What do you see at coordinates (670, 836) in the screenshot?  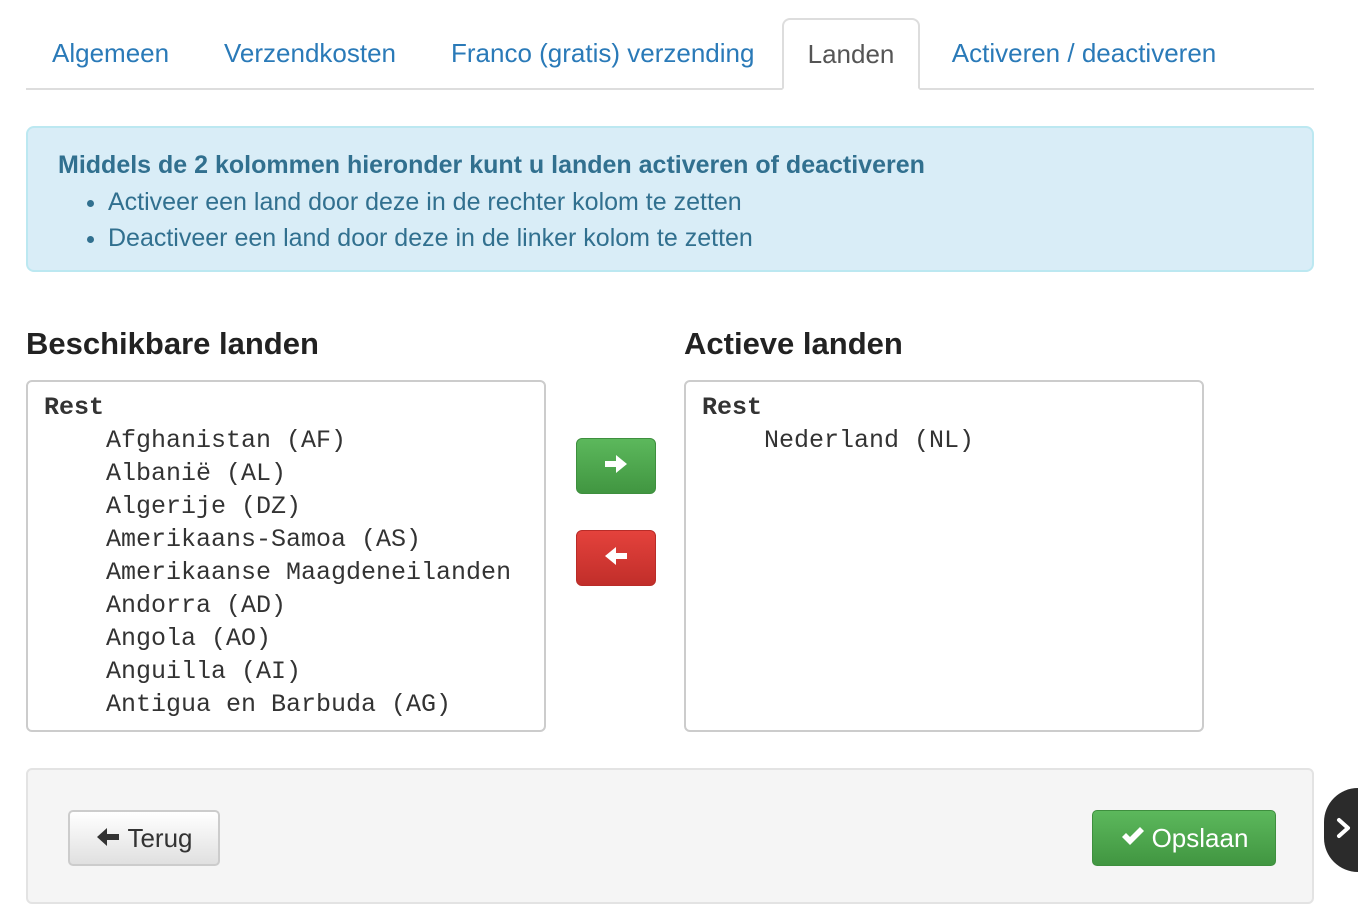 I see `form-footer: Terug Opslaan` at bounding box center [670, 836].